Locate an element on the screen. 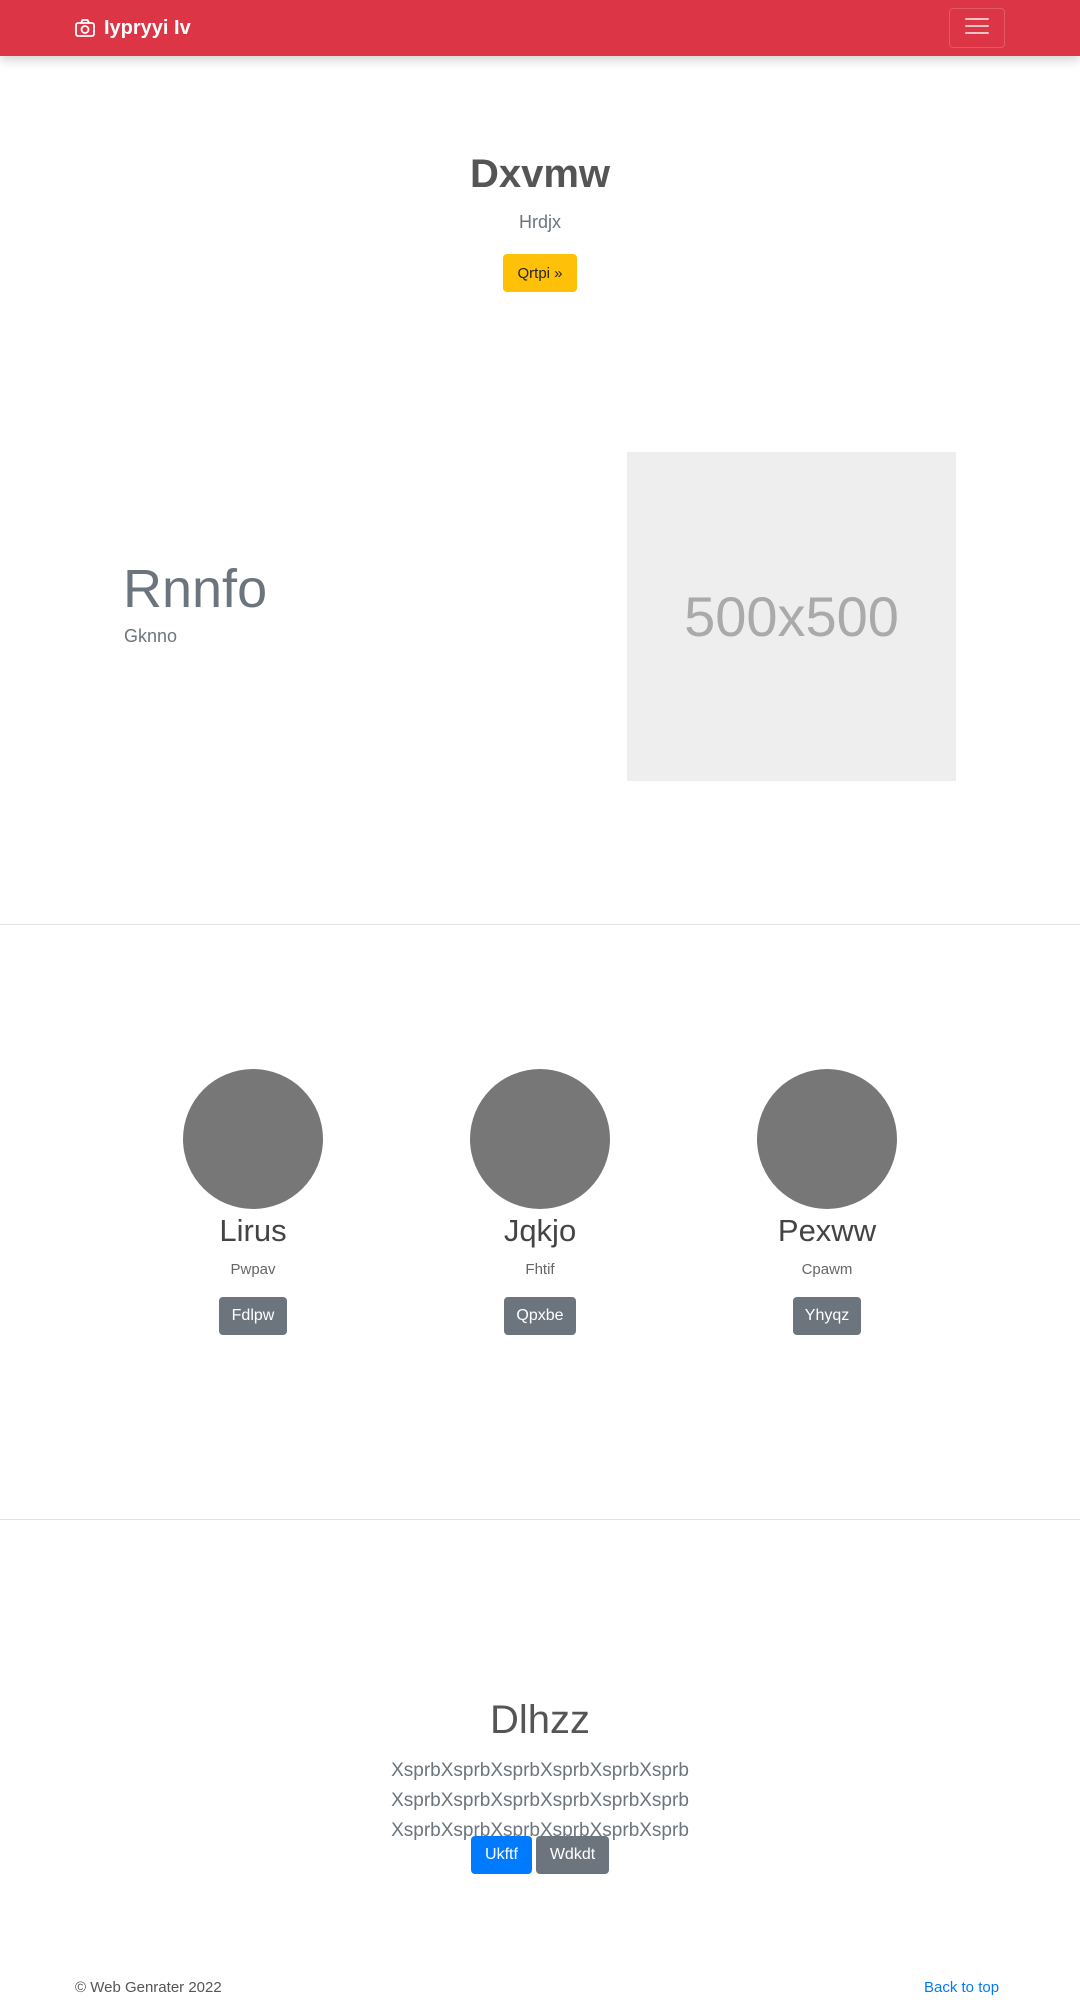 Image resolution: width=1080 pixels, height=2002 pixels. feature-title: Rnnfo is located at coordinates (195, 589).